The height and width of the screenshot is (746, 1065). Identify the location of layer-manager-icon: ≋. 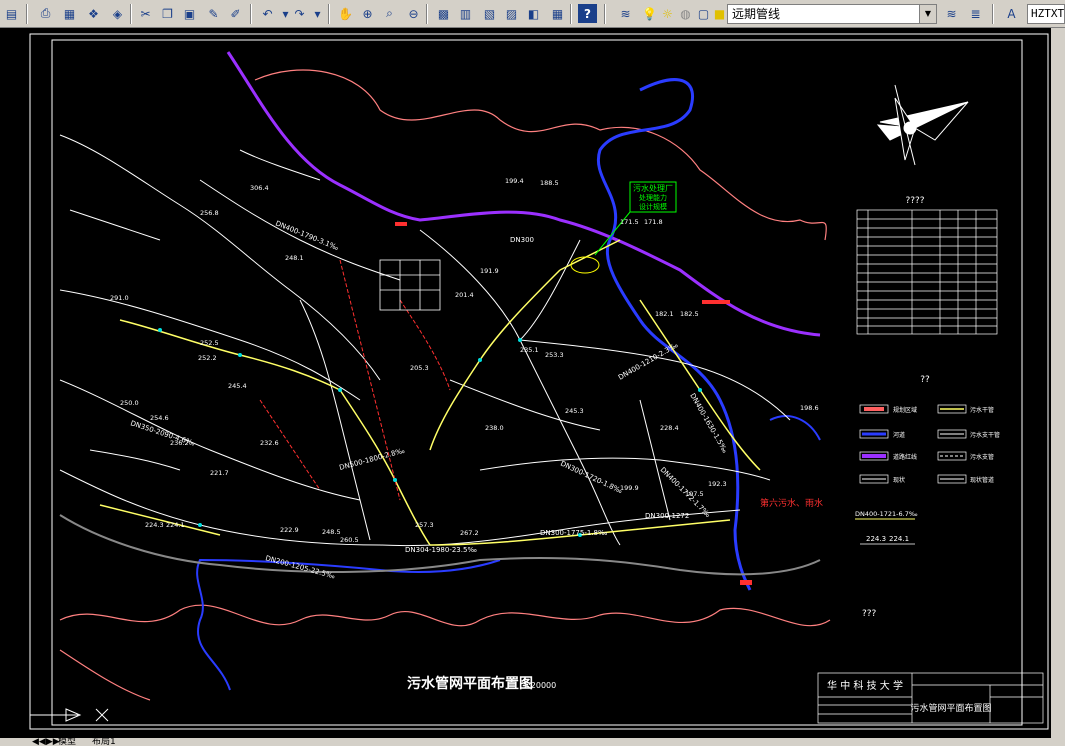
(625, 13).